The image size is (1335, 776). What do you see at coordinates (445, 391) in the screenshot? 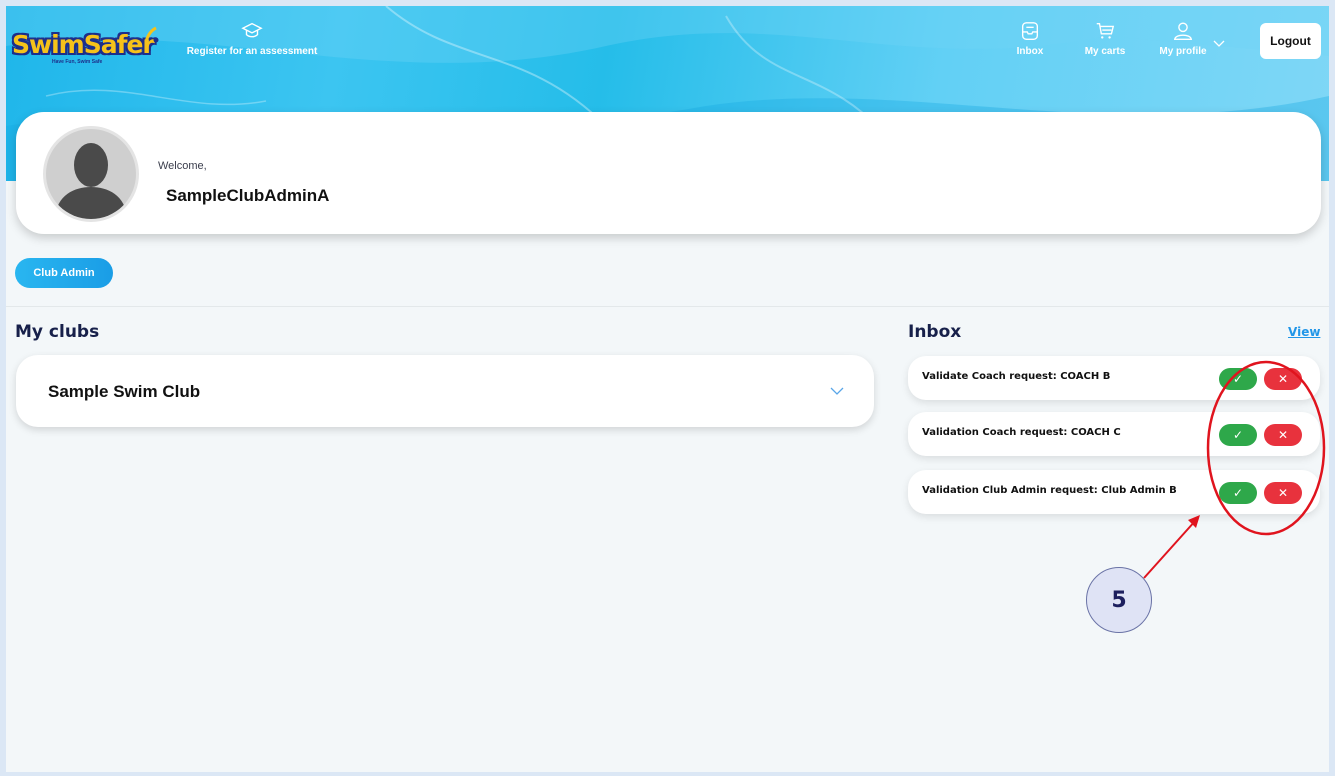
I see `club-card: Sample Swim Club` at bounding box center [445, 391].